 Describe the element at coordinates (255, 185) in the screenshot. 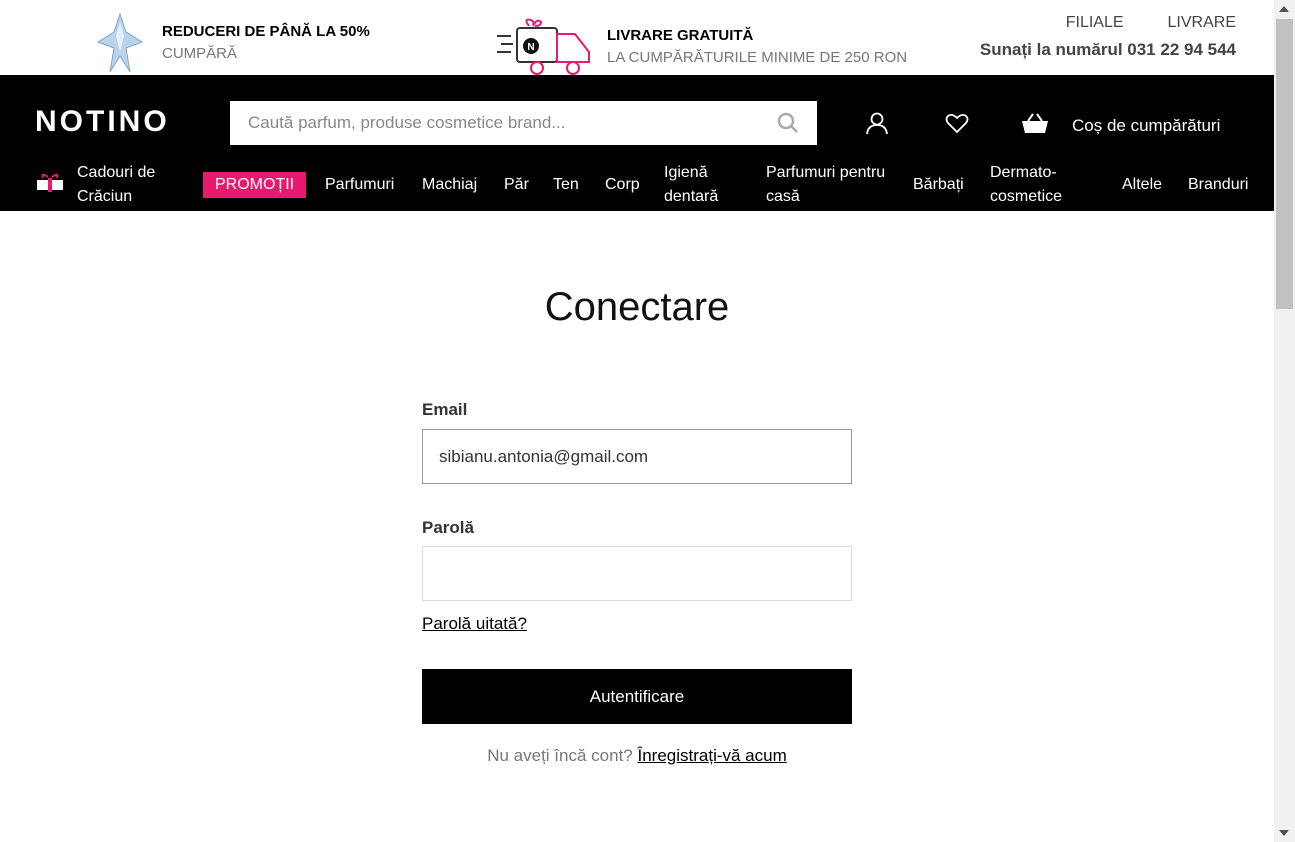

I see `nav-promotions: PROMOȚII` at that location.